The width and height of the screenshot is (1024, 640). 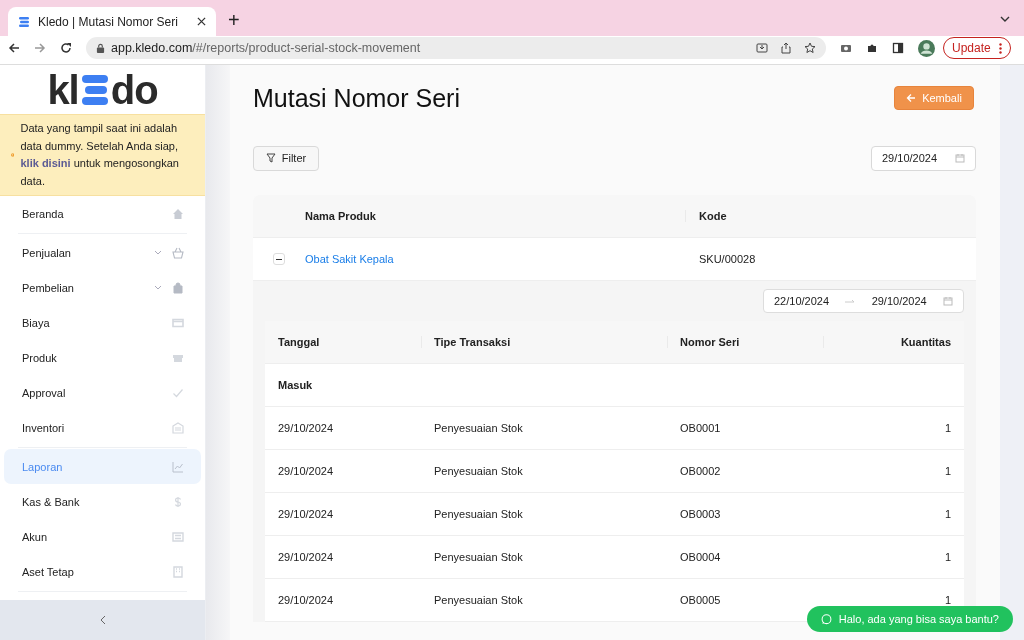 I want to click on arrow-left-icon, so click(x=911, y=98).